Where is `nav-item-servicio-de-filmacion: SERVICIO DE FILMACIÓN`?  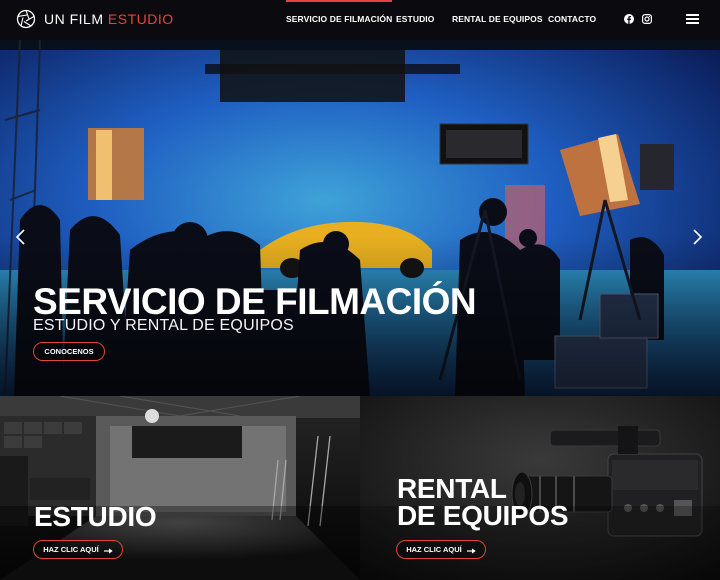
nav-item-servicio-de-filmacion: SERVICIO DE FILMACIÓN is located at coordinates (339, 12).